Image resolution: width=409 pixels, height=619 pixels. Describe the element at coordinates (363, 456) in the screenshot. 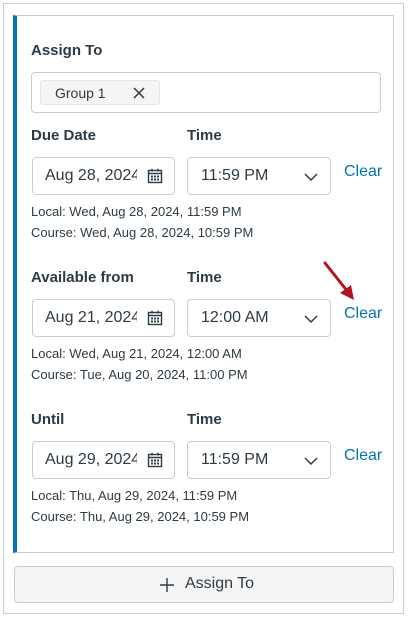

I see `until-clear-button: Clear` at that location.